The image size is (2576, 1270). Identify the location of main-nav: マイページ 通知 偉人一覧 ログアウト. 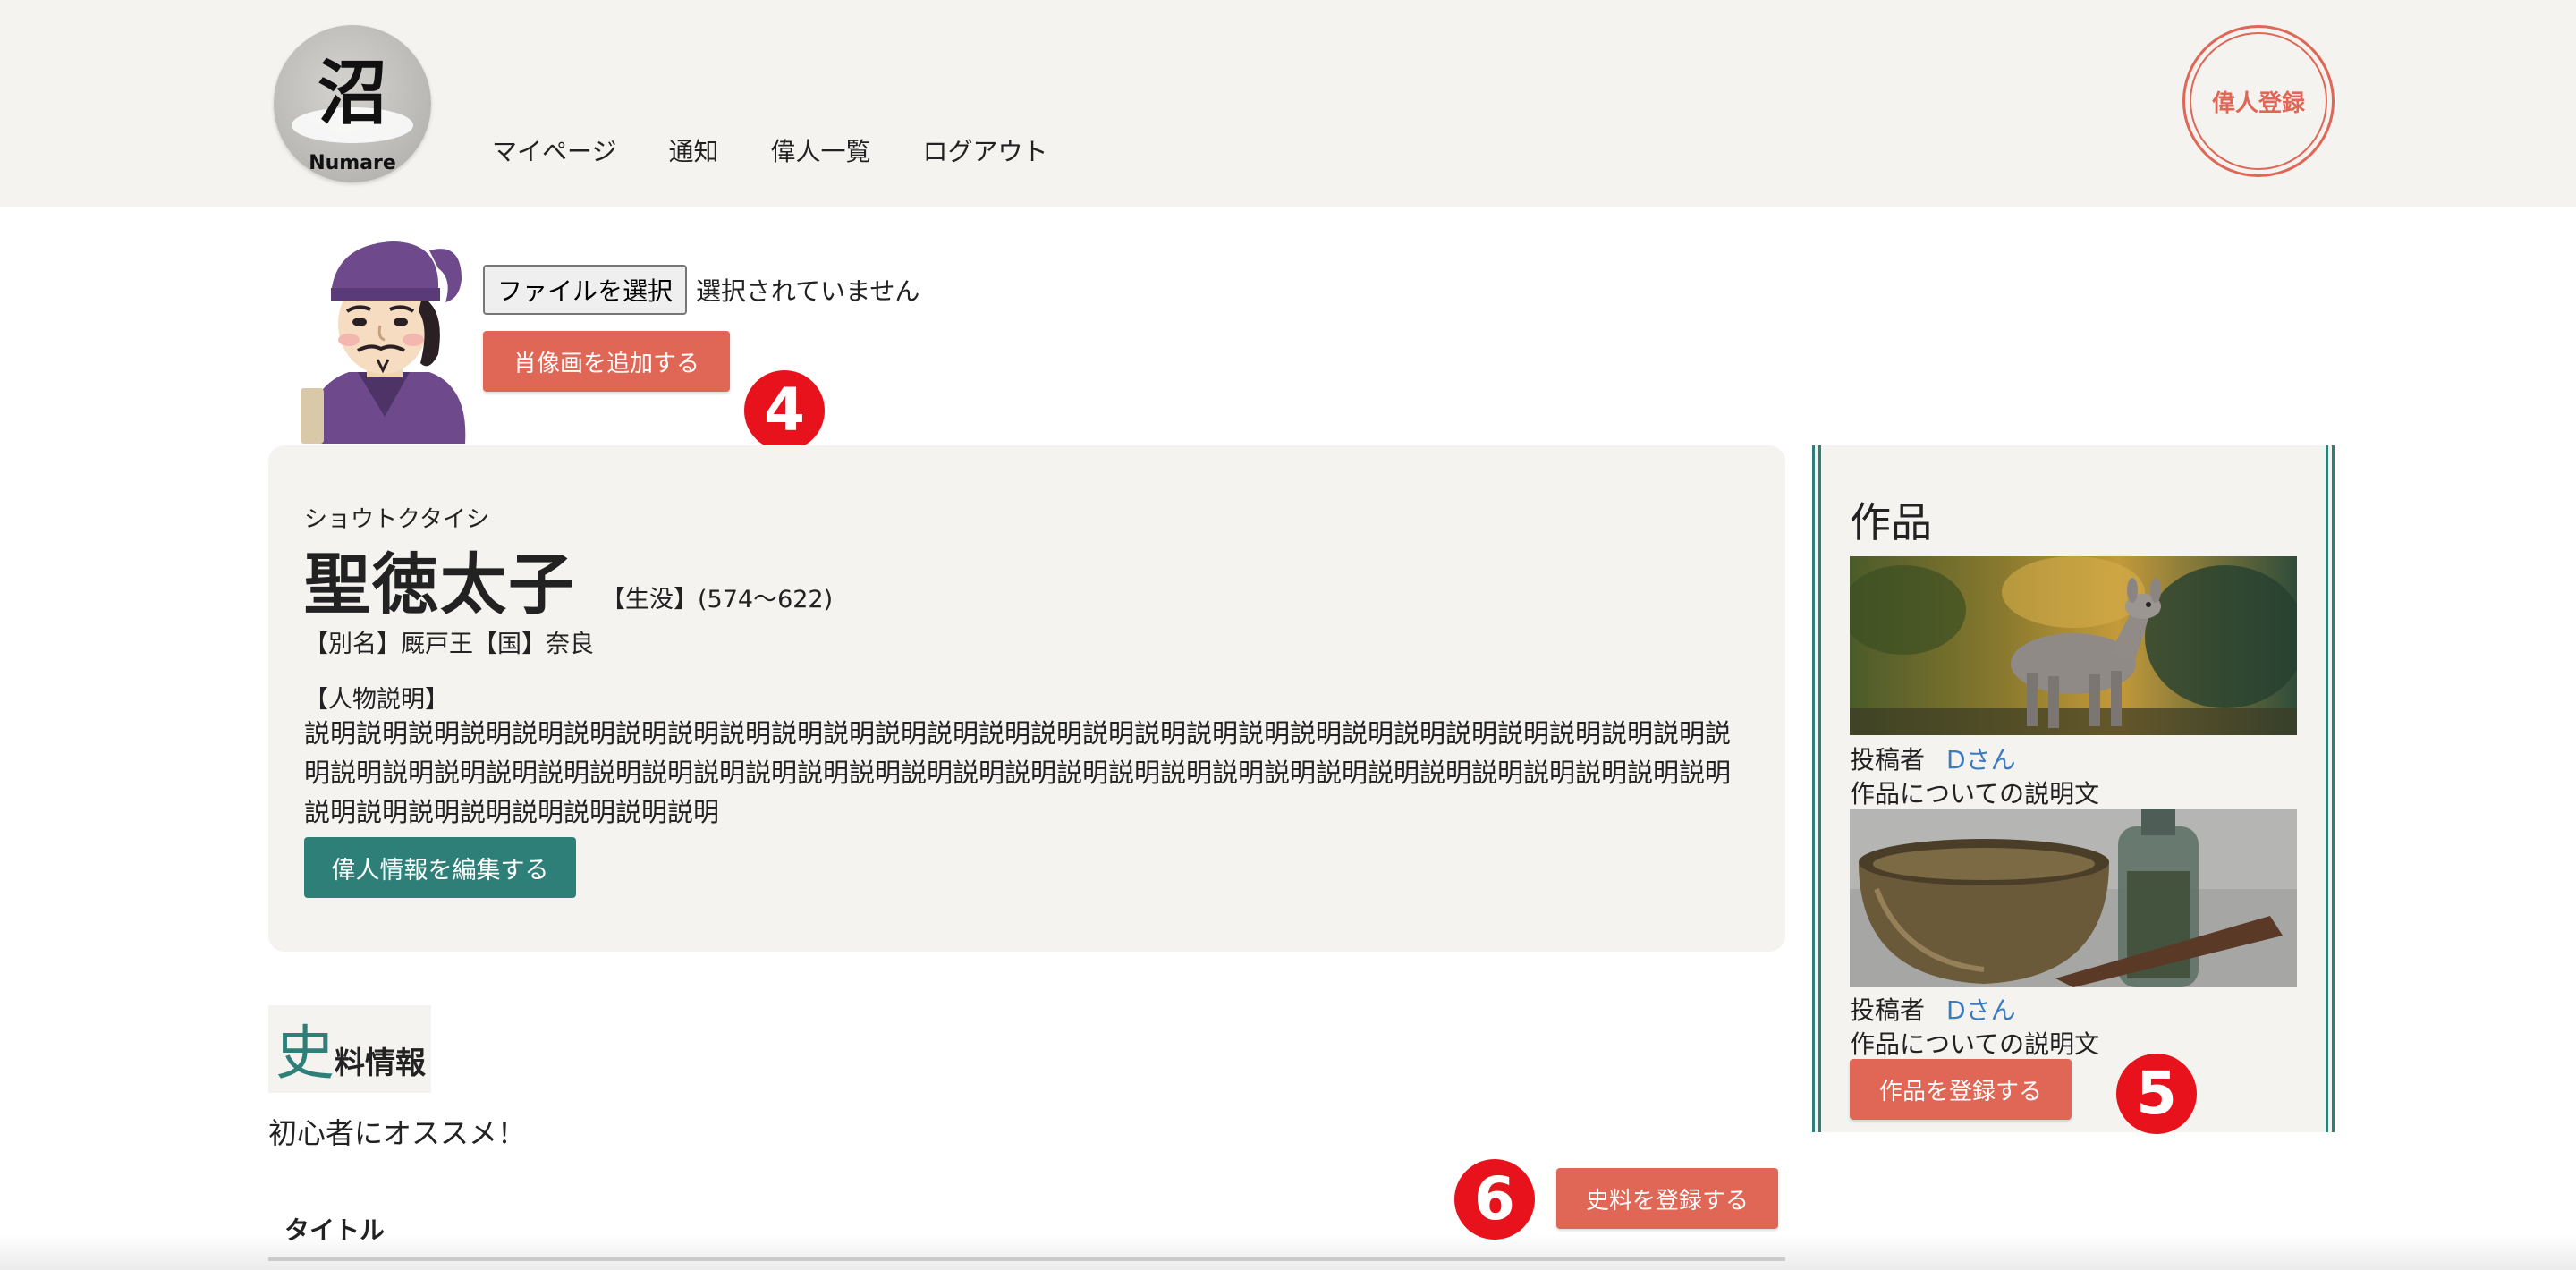
(796, 150).